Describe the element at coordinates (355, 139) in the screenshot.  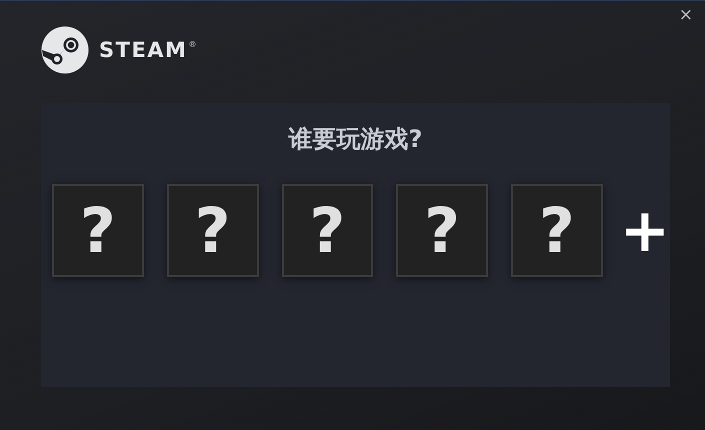
I see `panel-title: 谁要玩游戏?` at that location.